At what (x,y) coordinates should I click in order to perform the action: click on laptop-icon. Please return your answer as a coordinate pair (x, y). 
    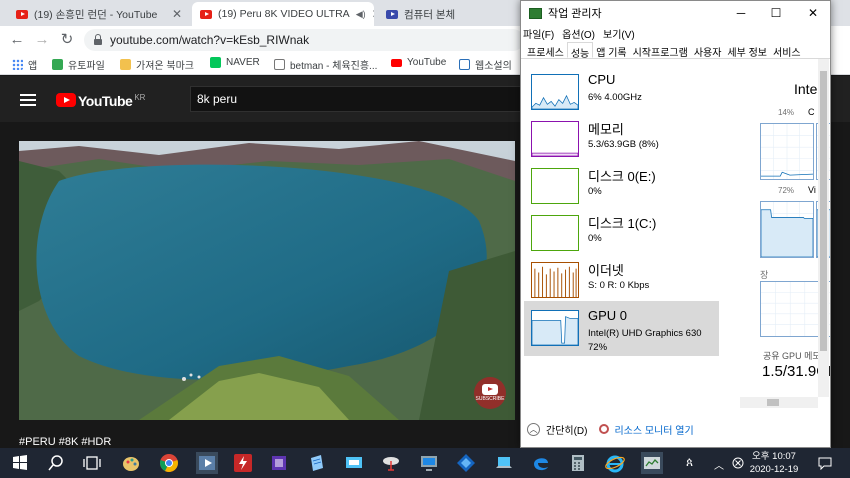
    Looking at the image, I should click on (504, 463).